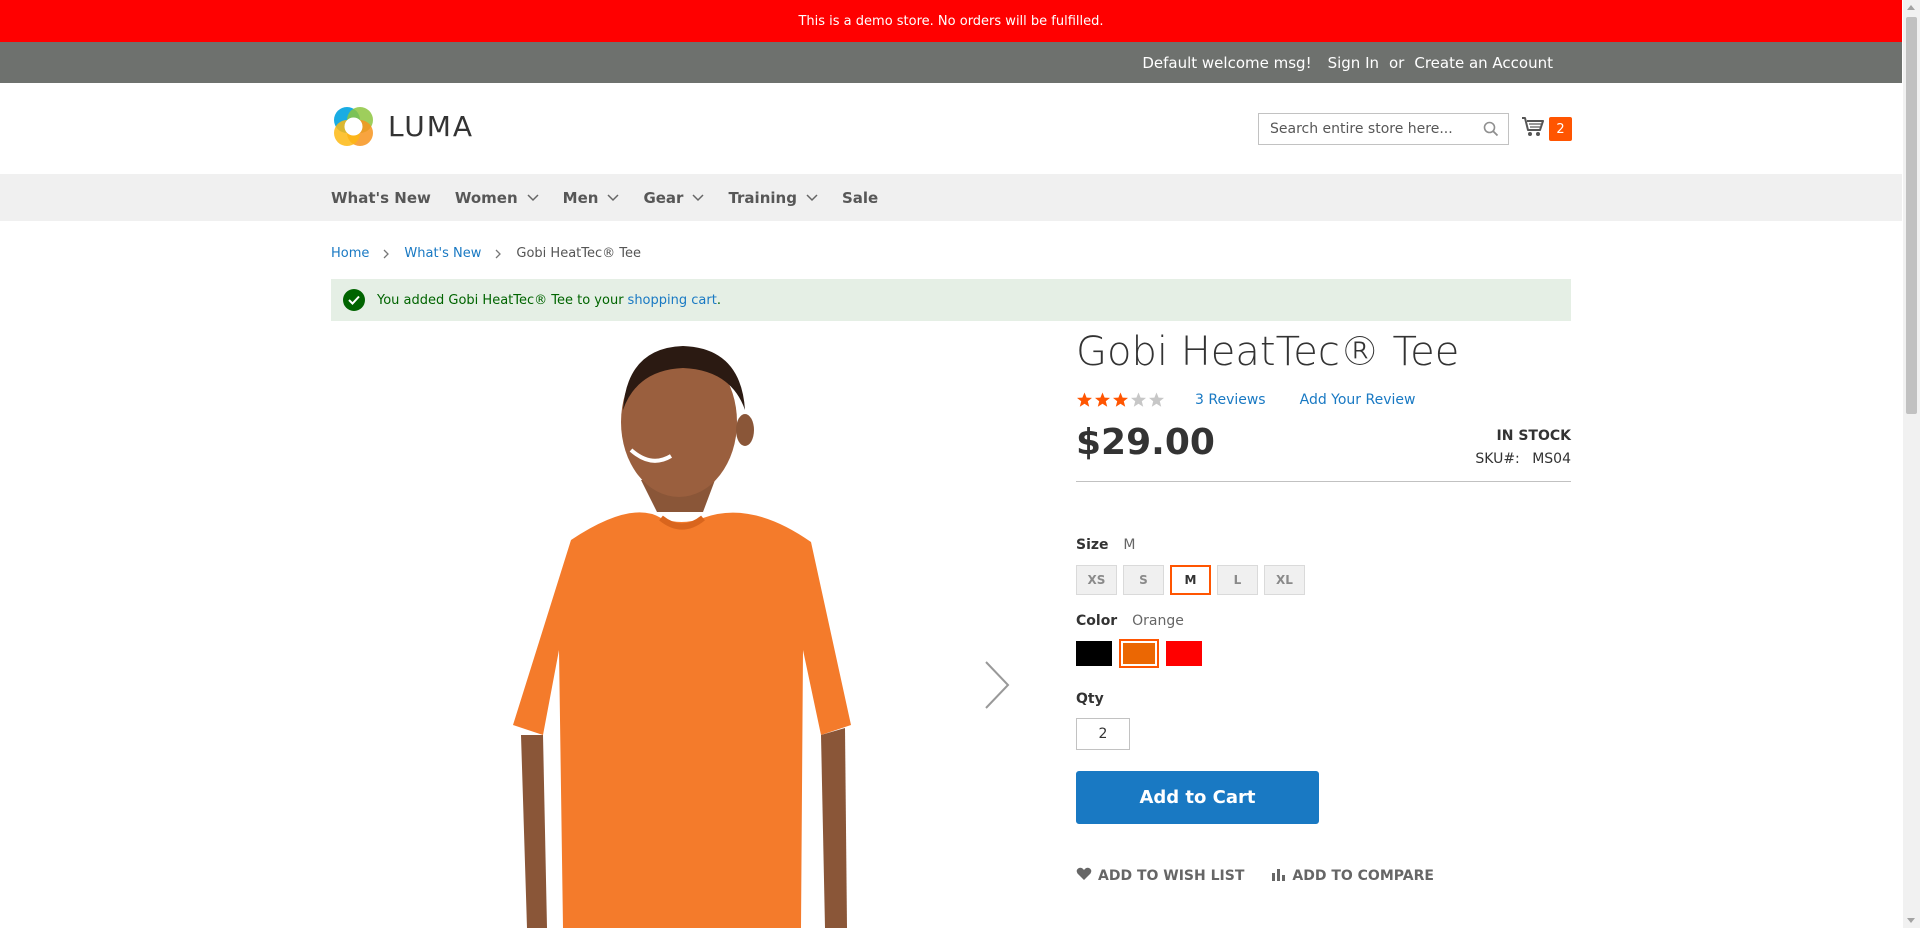 Image resolution: width=1920 pixels, height=928 pixels. I want to click on color-swatches, so click(1139, 653).